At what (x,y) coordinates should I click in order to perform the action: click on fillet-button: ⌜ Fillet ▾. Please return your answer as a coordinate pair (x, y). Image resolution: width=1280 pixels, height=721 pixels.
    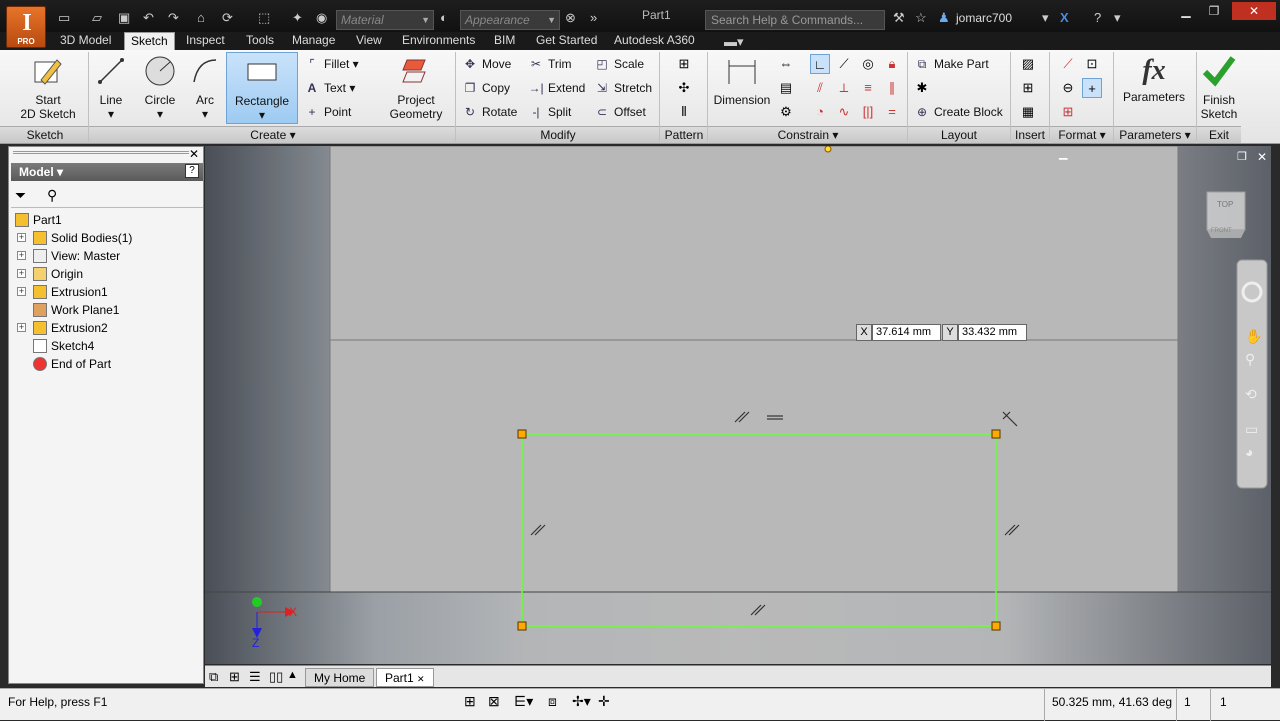
    Looking at the image, I should click on (331, 64).